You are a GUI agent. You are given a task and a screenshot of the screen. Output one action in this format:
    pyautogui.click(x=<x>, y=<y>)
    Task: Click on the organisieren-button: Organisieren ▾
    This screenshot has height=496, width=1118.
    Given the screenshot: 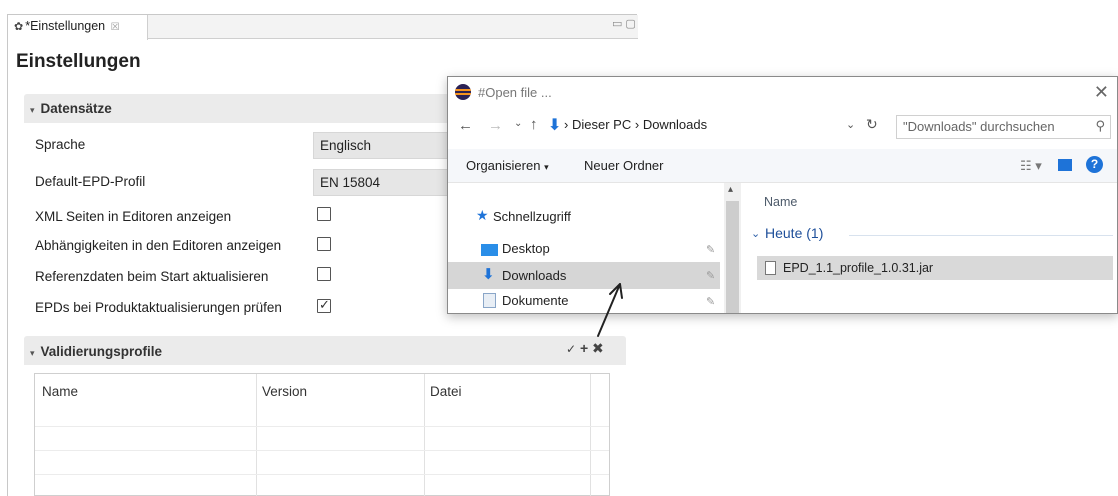 What is the action you would take?
    pyautogui.click(x=507, y=165)
    